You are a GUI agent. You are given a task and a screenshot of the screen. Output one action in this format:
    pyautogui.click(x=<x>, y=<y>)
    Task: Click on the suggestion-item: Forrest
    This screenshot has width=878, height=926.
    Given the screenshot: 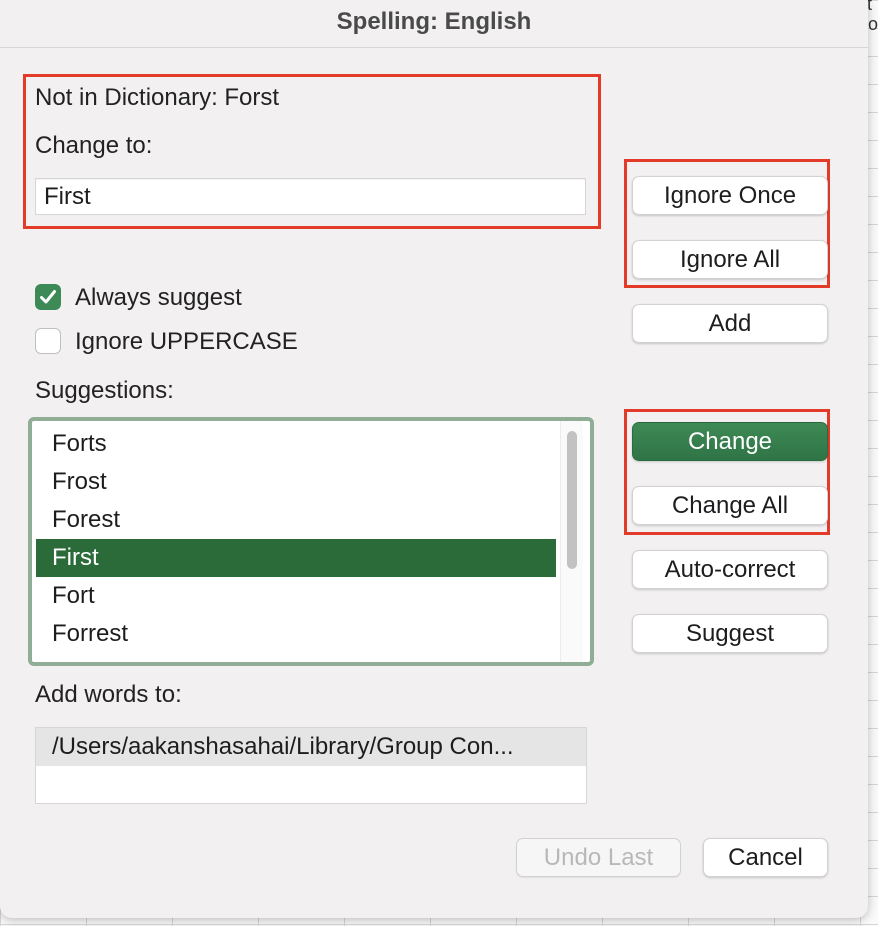 What is the action you would take?
    pyautogui.click(x=296, y=634)
    